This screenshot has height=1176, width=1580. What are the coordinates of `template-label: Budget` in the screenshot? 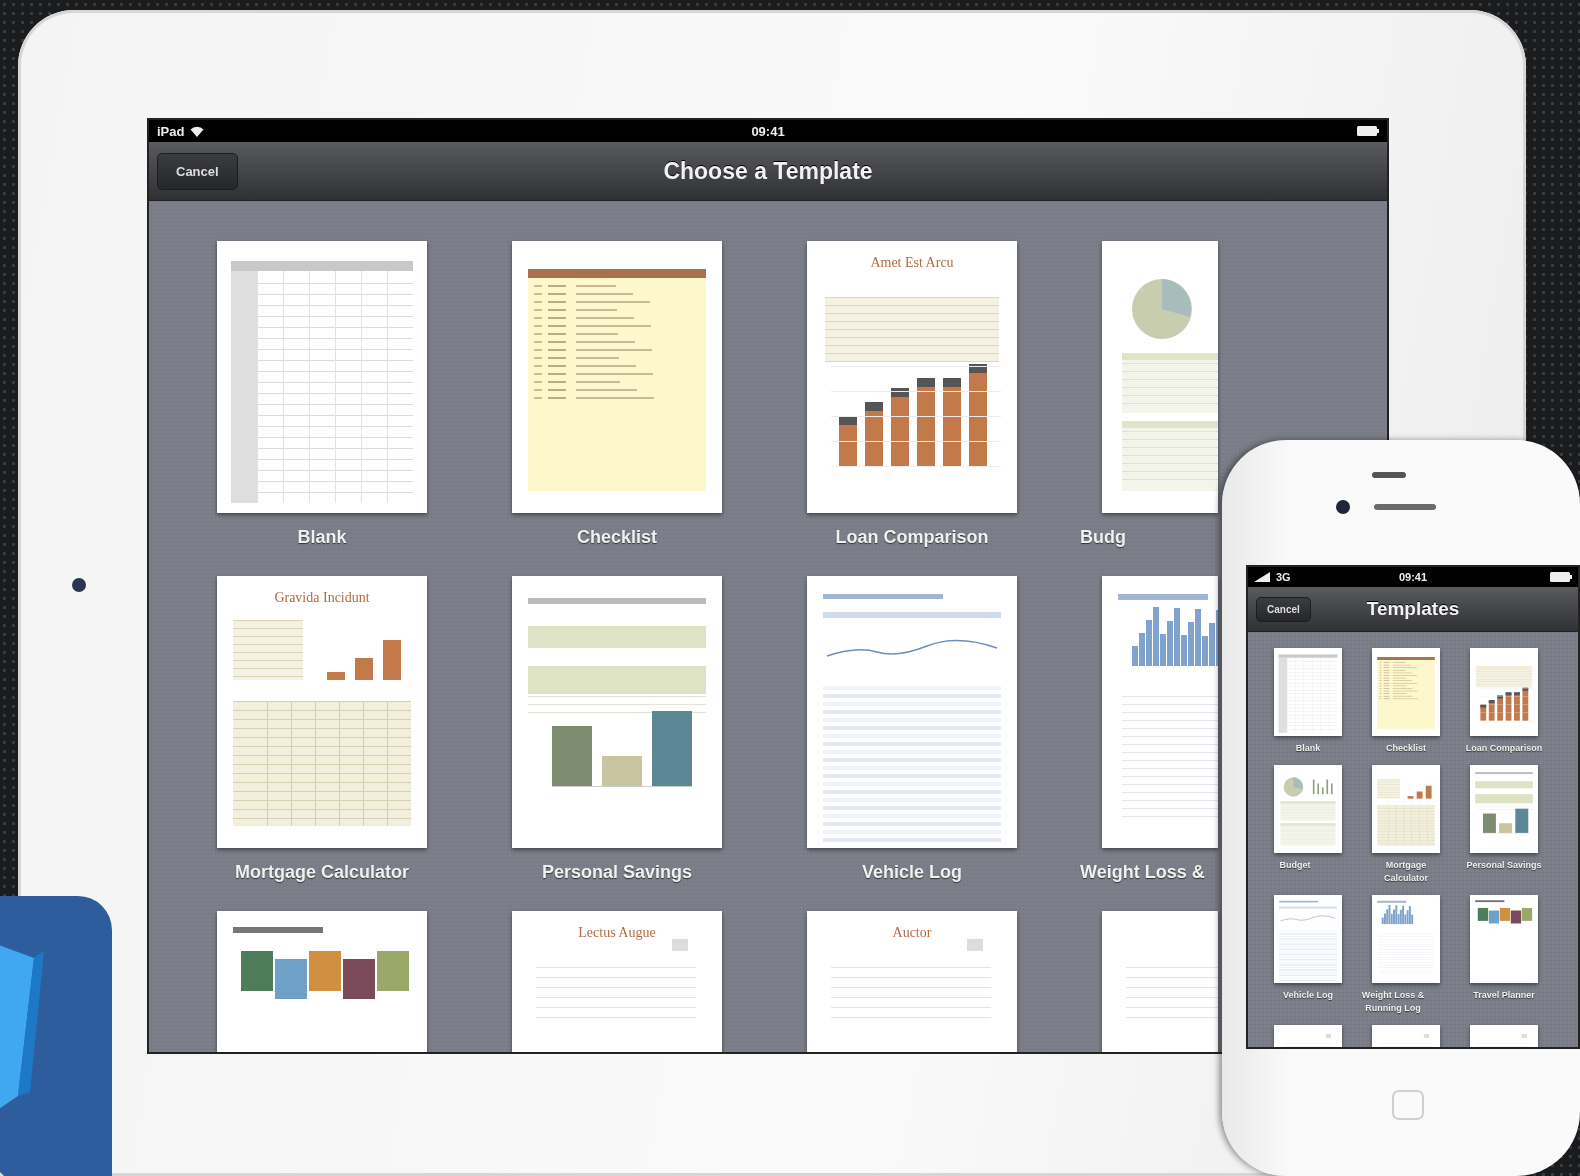 It's located at (1295, 866).